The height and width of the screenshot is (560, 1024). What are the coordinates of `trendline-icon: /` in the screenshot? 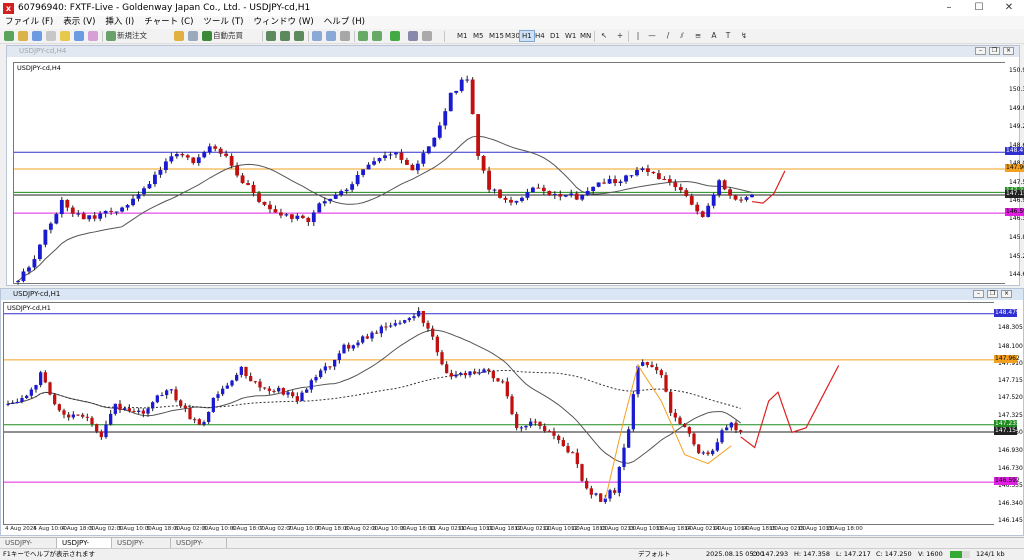 It's located at (668, 36).